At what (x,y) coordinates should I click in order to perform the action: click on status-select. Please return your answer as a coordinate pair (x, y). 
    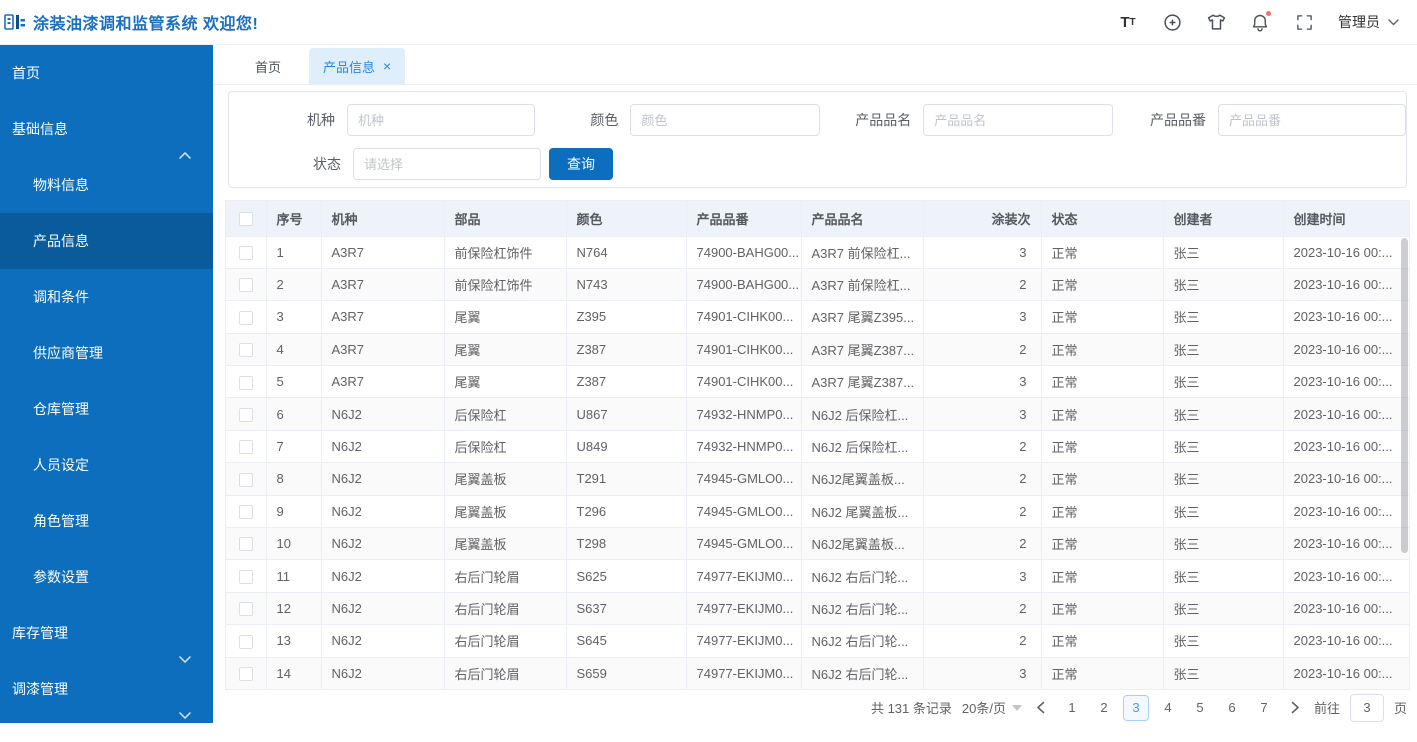
    Looking at the image, I should click on (447, 164).